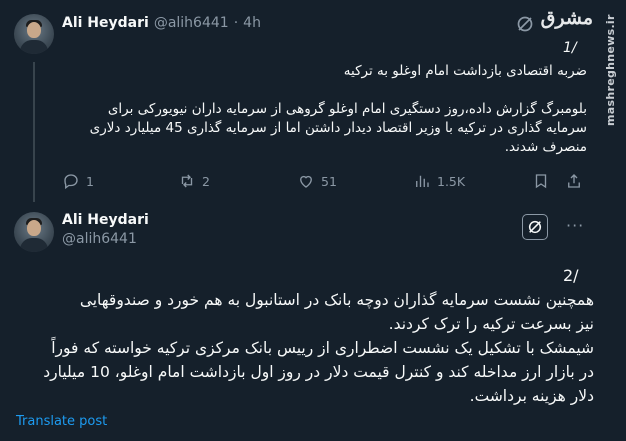 The image size is (626, 441). I want to click on views-icon, so click(422, 181).